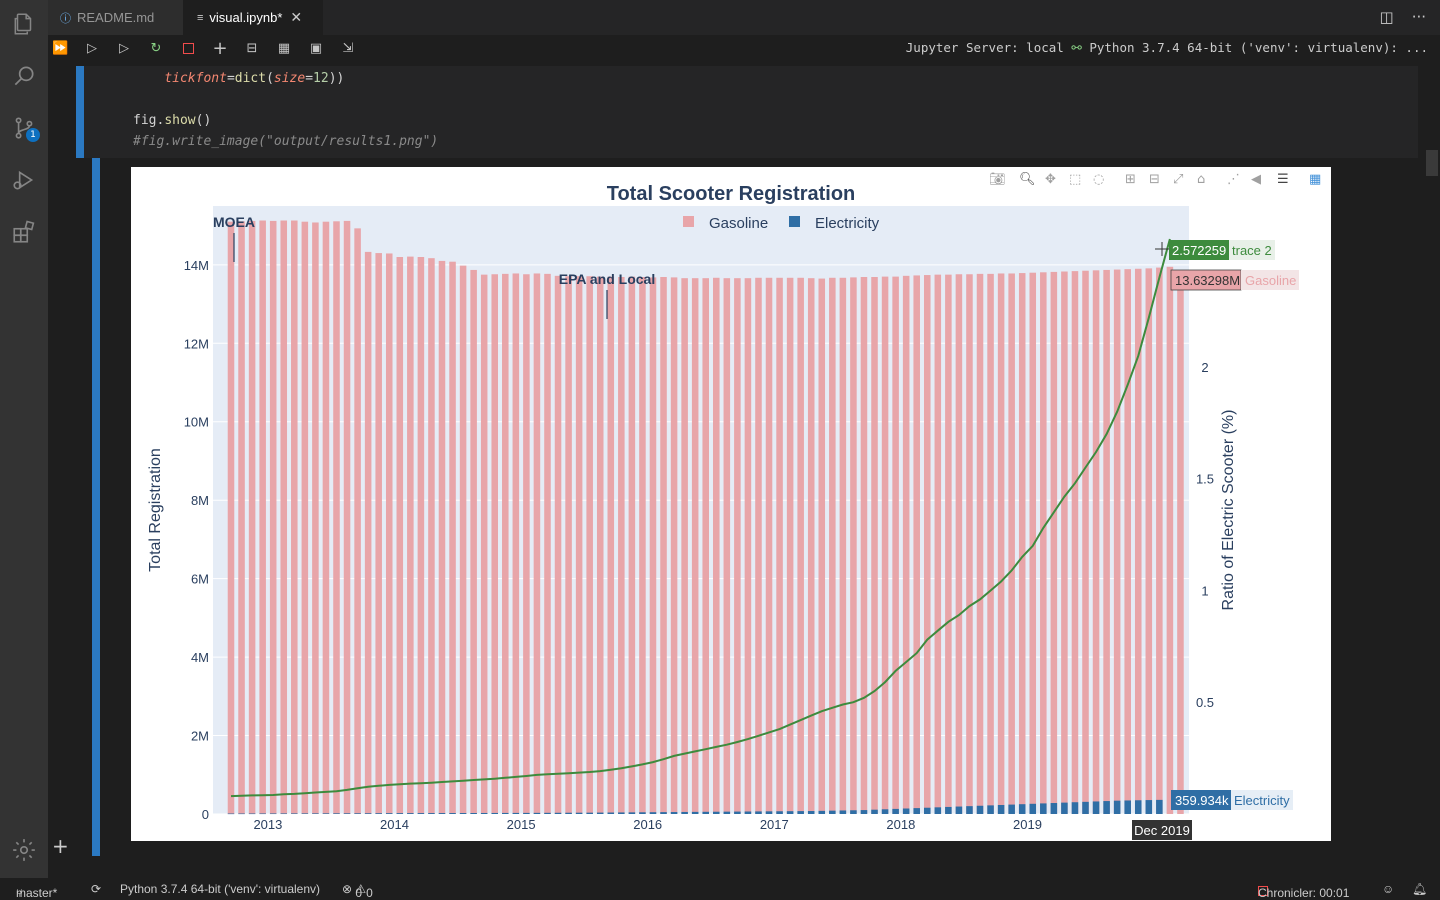 This screenshot has height=900, width=1440. What do you see at coordinates (60, 49) in the screenshot?
I see `run-all-icon: ⏩` at bounding box center [60, 49].